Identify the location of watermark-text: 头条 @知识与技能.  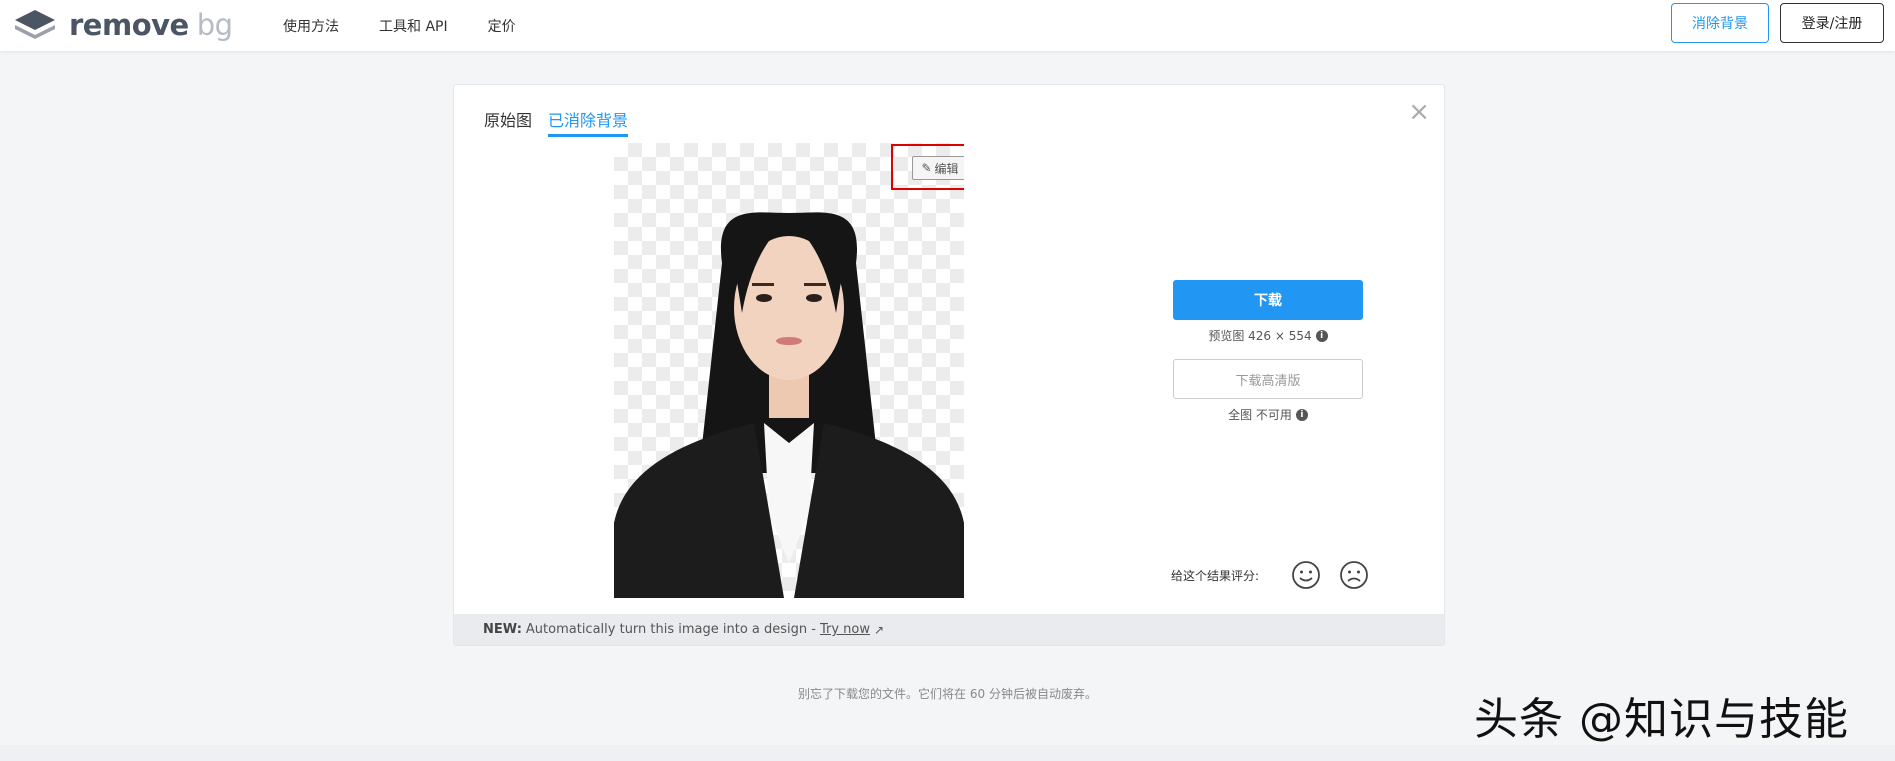
(1661, 719).